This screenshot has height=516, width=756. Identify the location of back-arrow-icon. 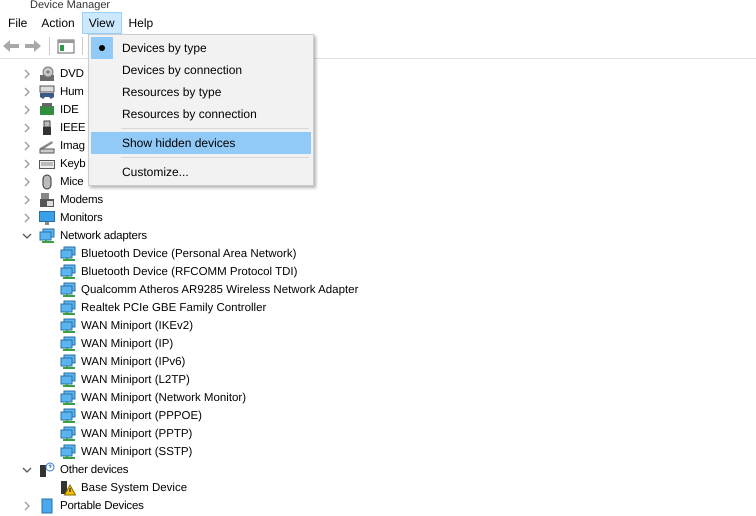
(11, 46).